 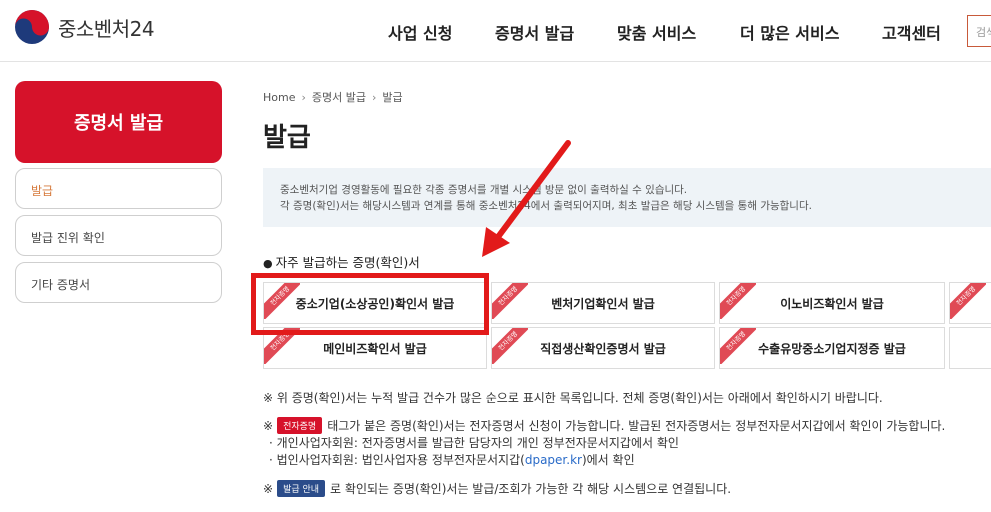 I want to click on issue-guide-tag: 발급 안내, so click(x=301, y=488).